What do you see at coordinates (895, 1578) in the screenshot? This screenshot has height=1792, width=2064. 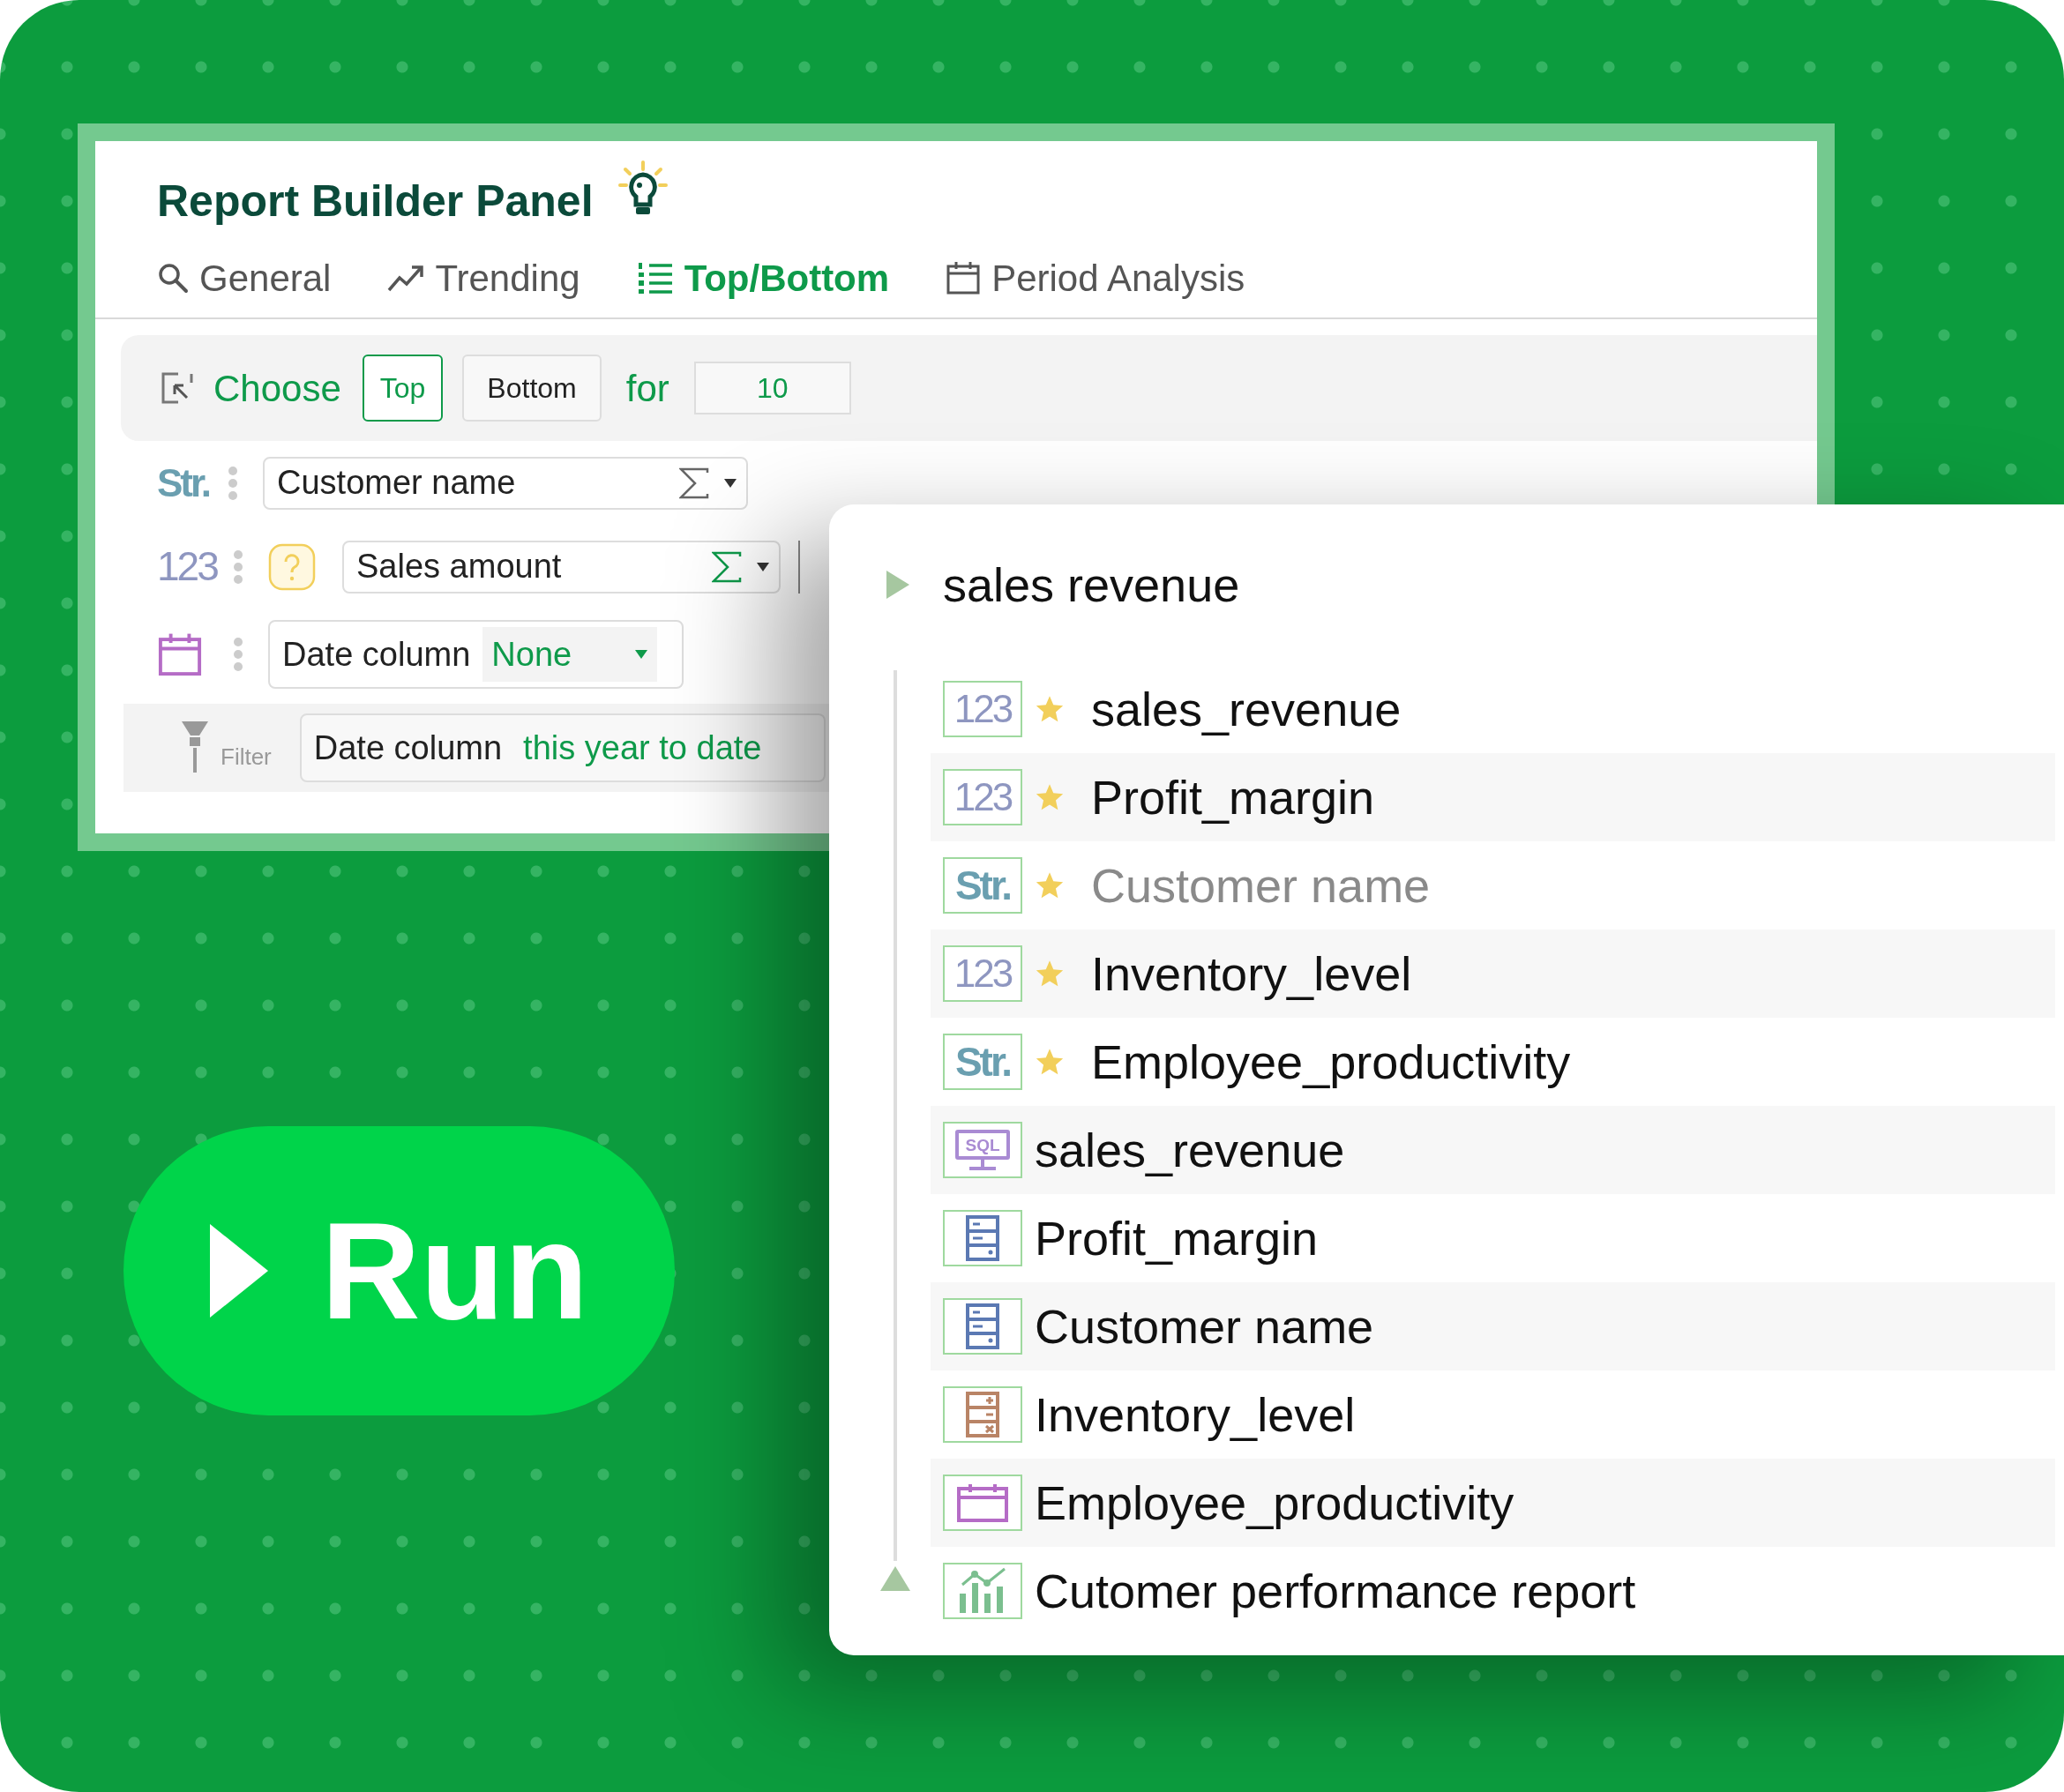 I see `collapse-arrow-icon` at bounding box center [895, 1578].